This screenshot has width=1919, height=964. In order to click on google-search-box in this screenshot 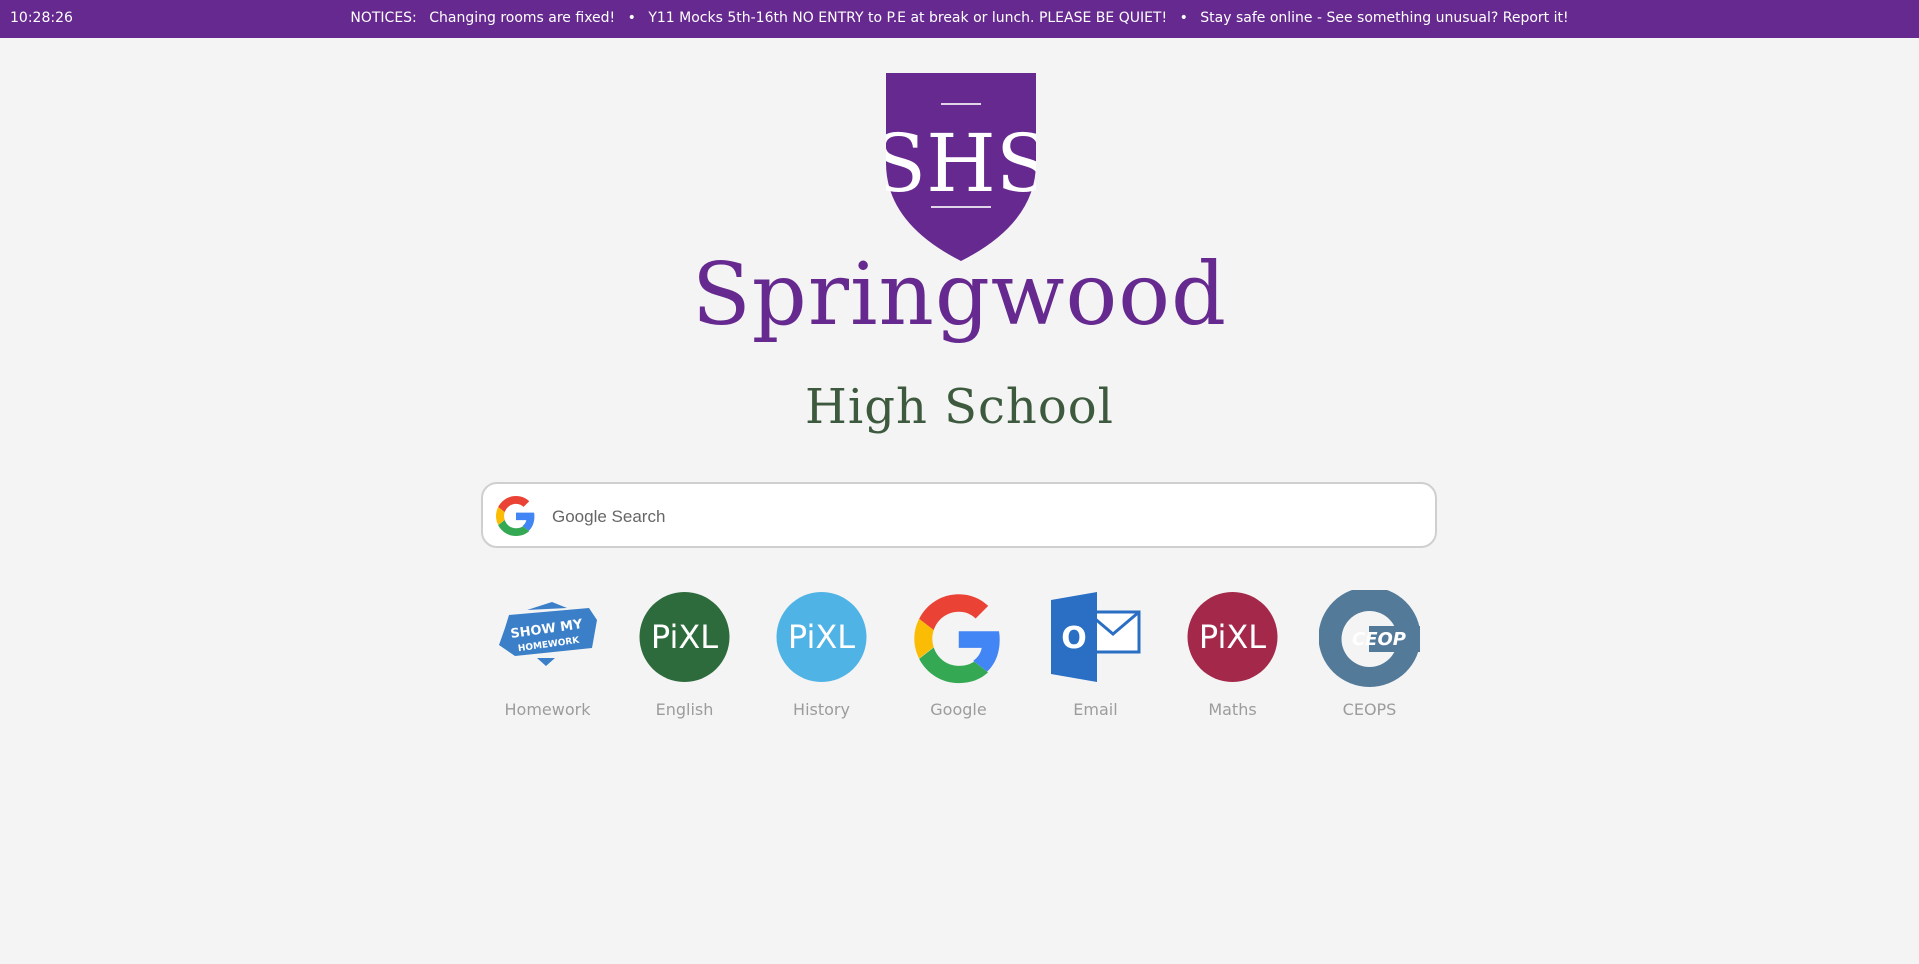, I will do `click(959, 515)`.